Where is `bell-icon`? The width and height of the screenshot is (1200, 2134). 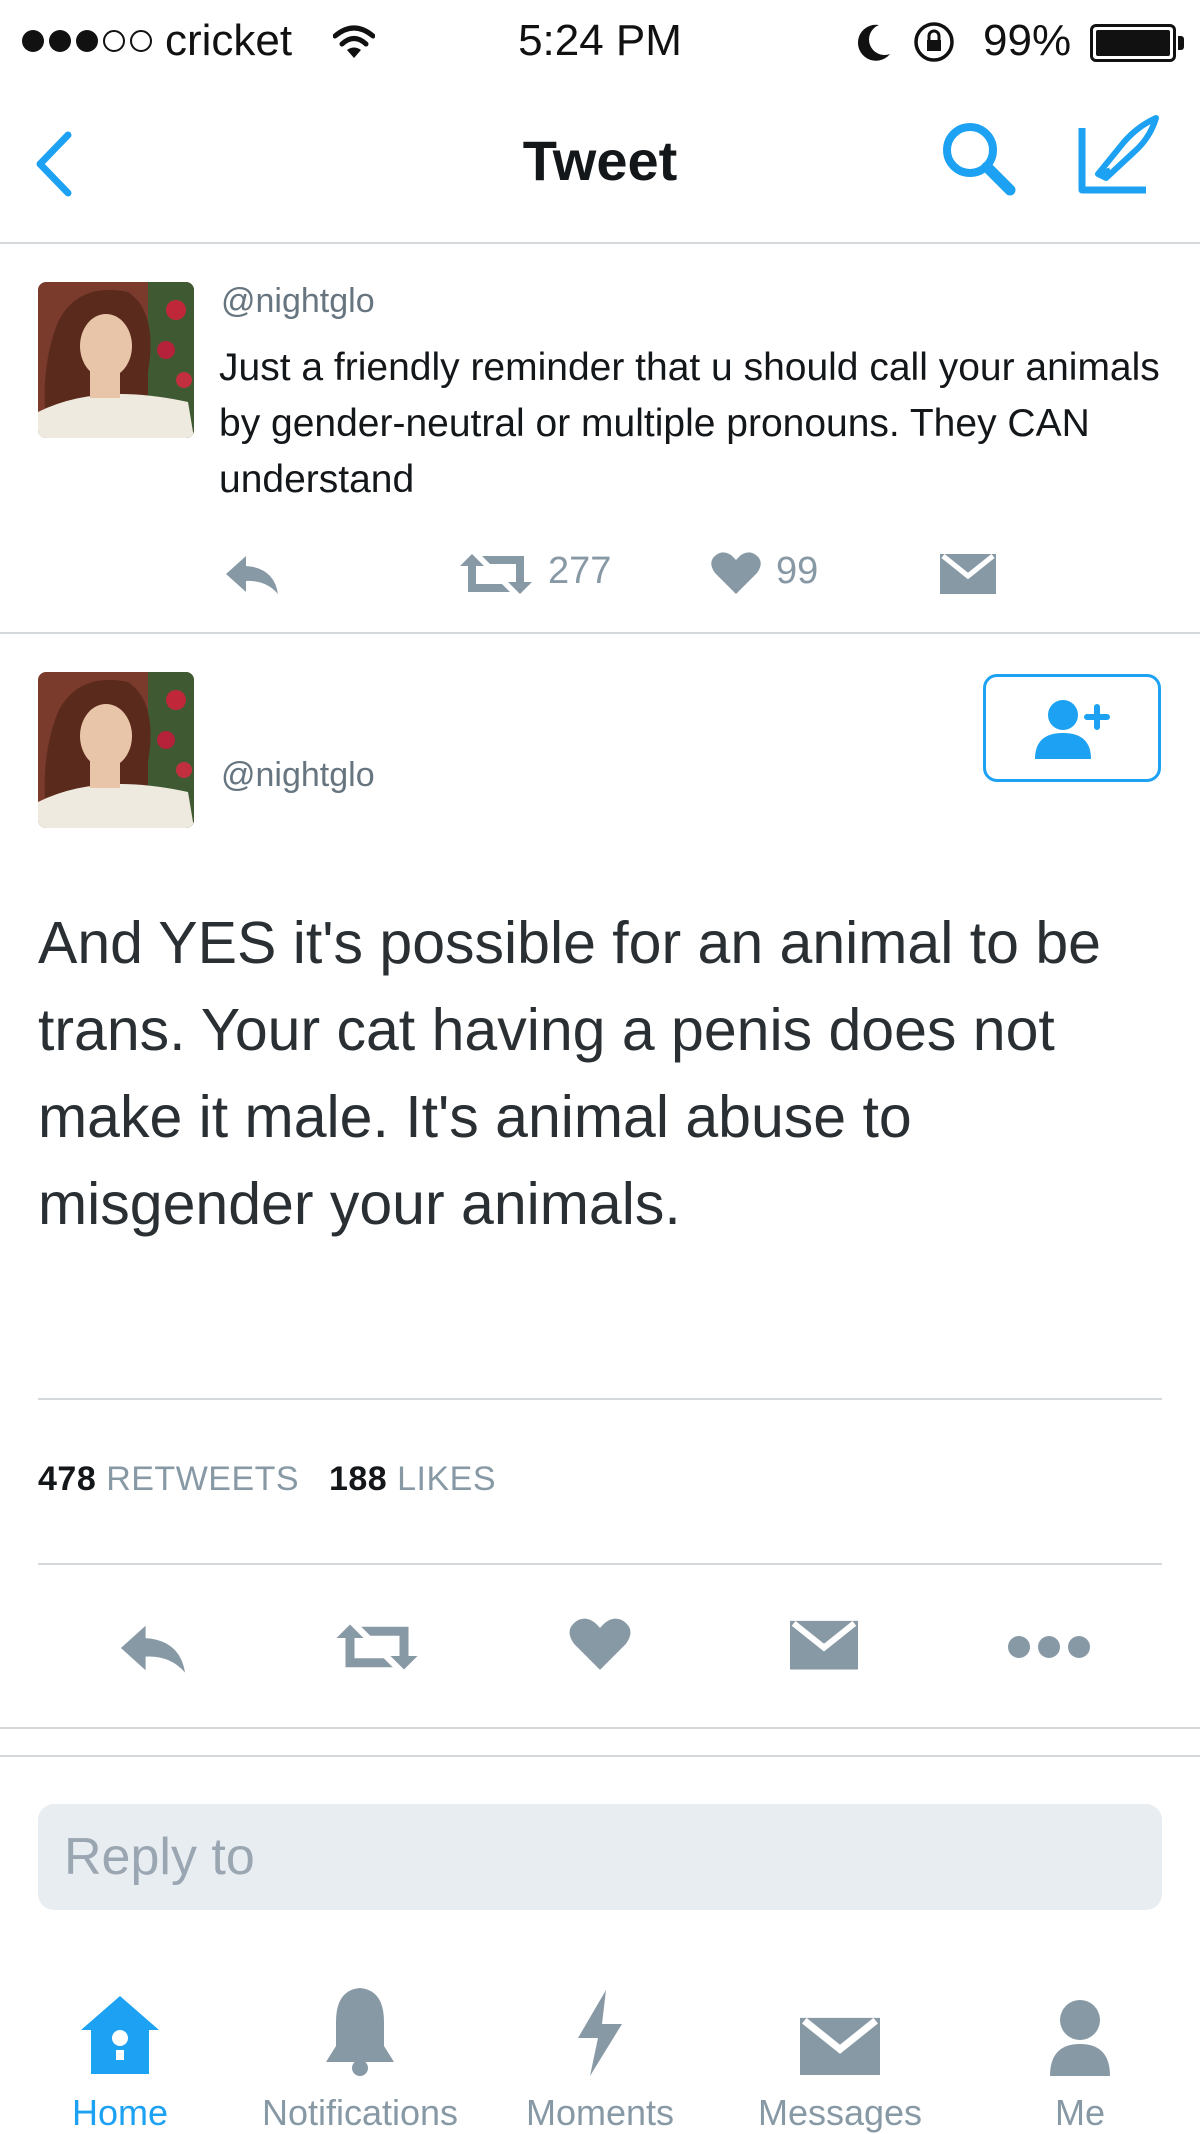 bell-icon is located at coordinates (360, 2032).